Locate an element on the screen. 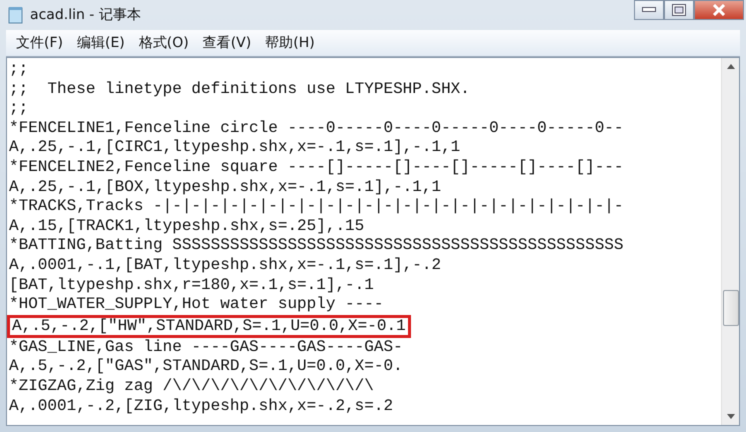  code-line: *HOT_WATER_SUPPLY,Hot water supply ---- is located at coordinates (196, 305).